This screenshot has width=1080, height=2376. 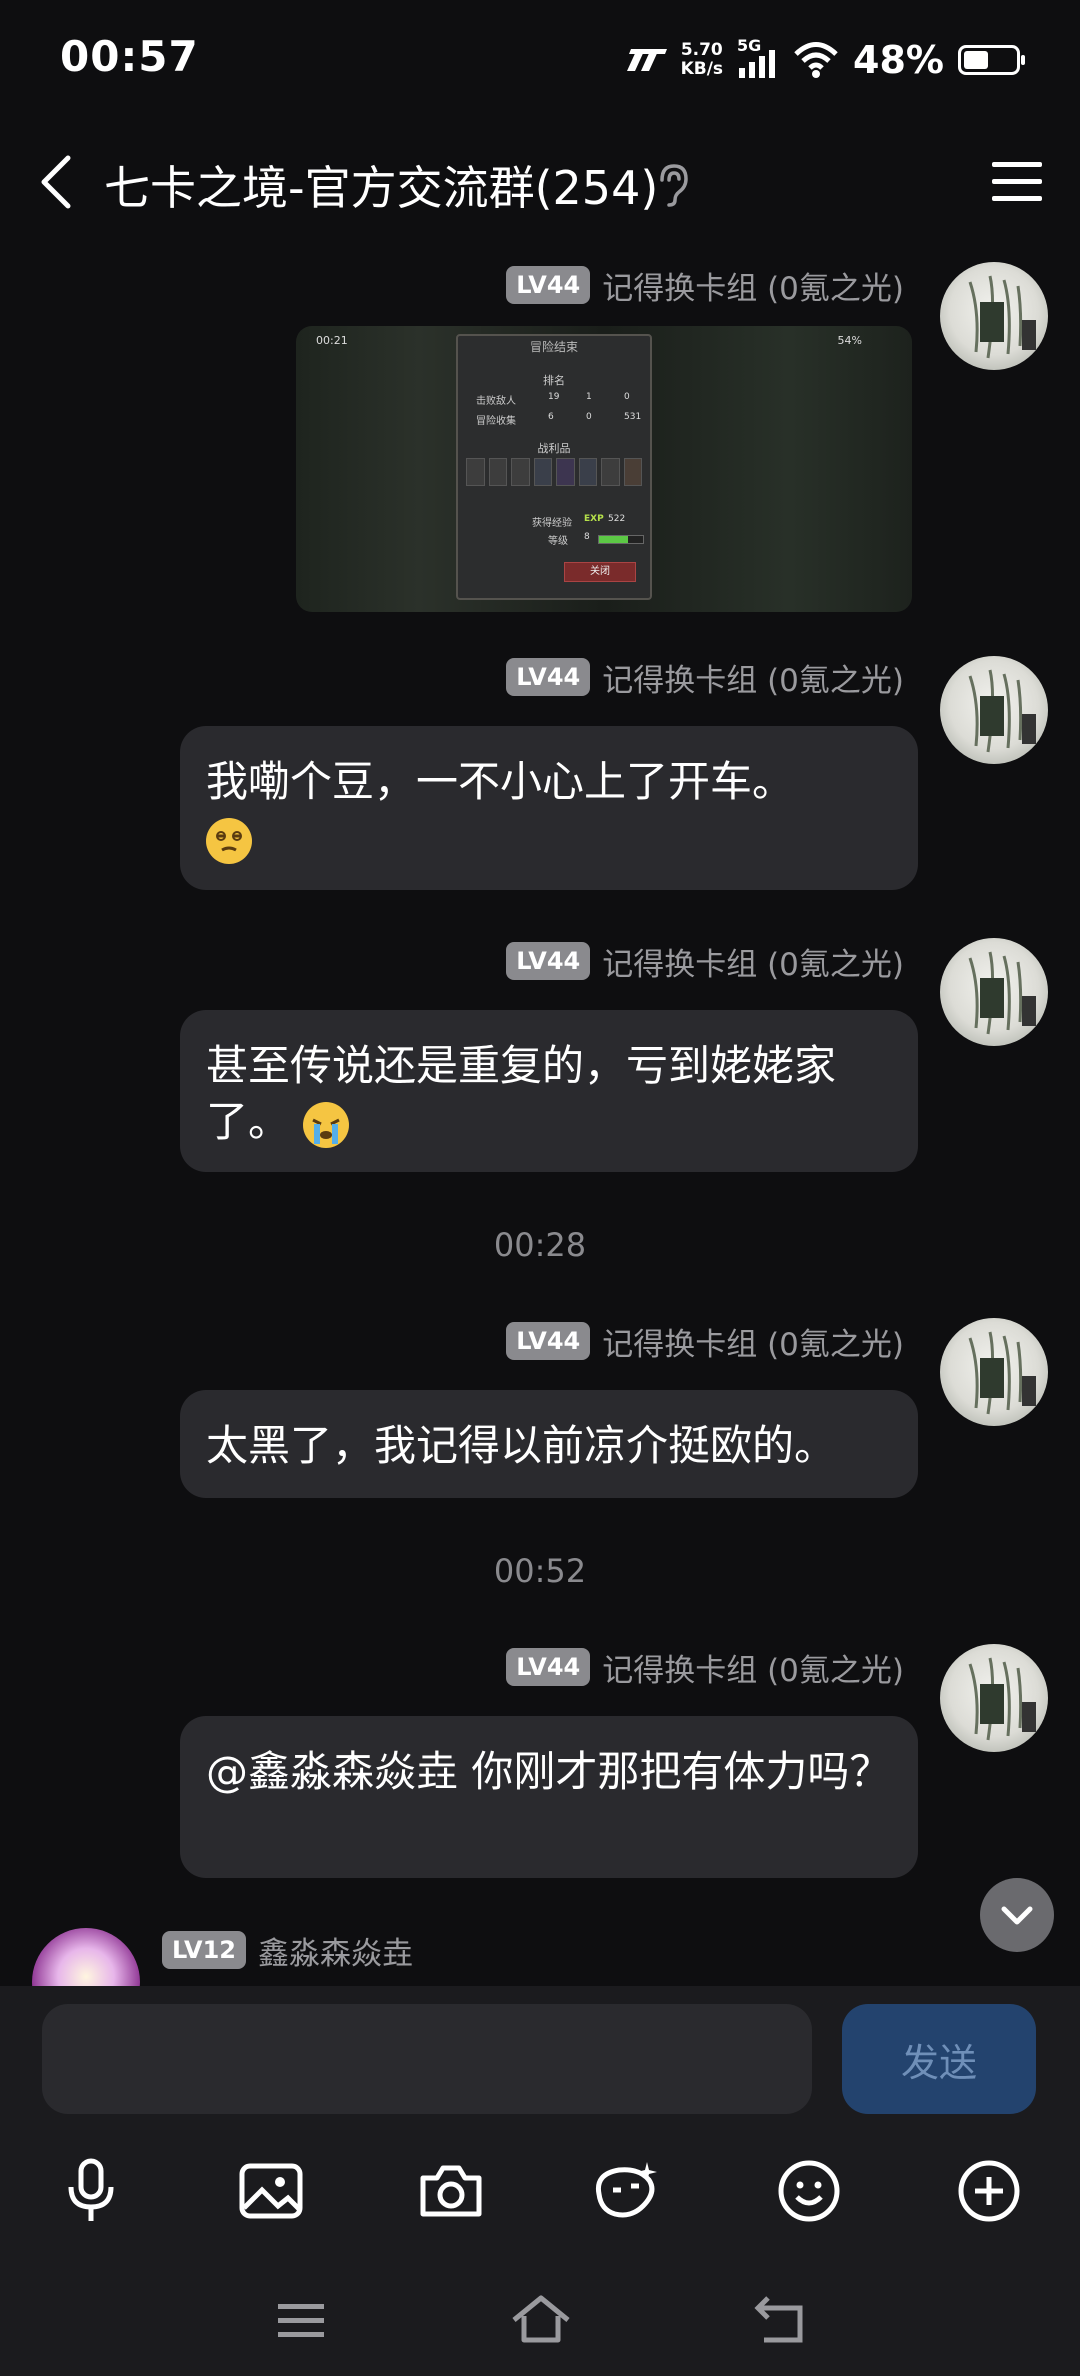 What do you see at coordinates (633, 417) in the screenshot?
I see `collect-value: 531` at bounding box center [633, 417].